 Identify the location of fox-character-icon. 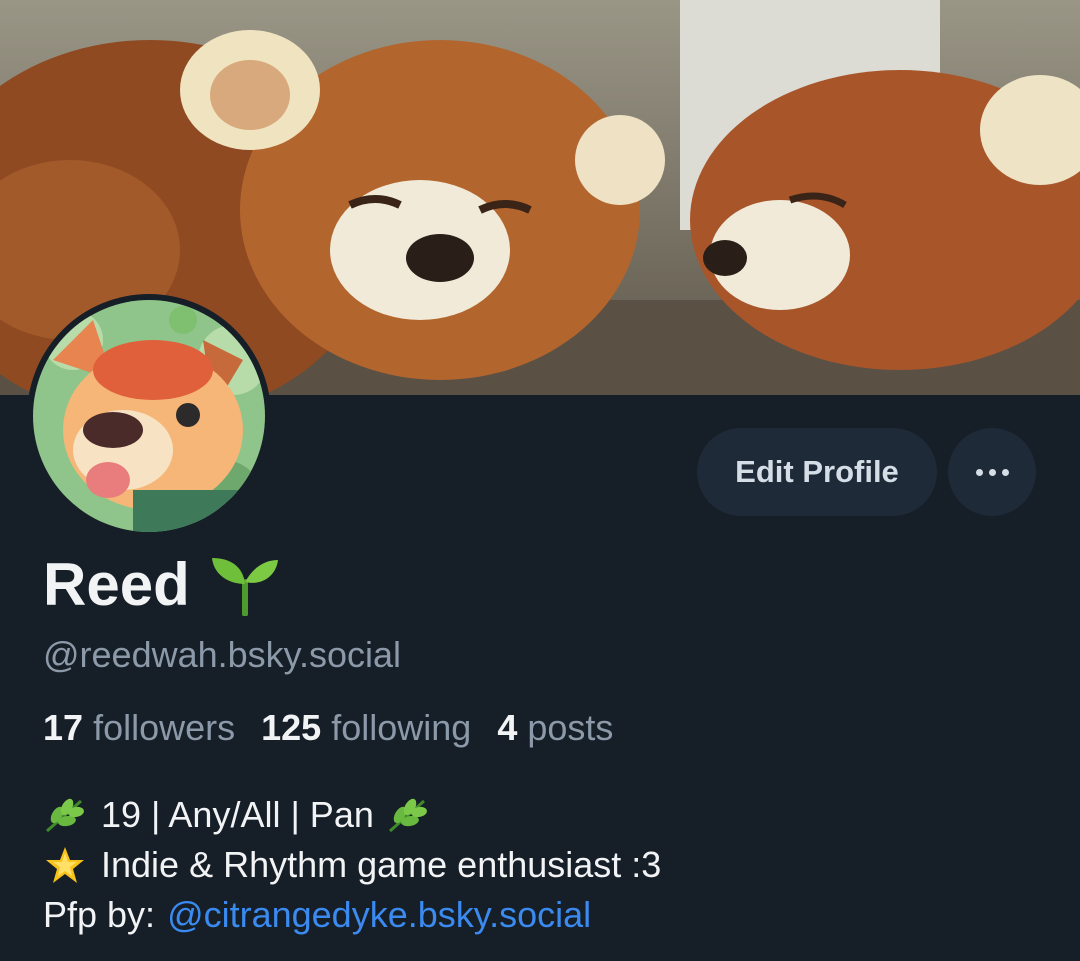
(149, 416).